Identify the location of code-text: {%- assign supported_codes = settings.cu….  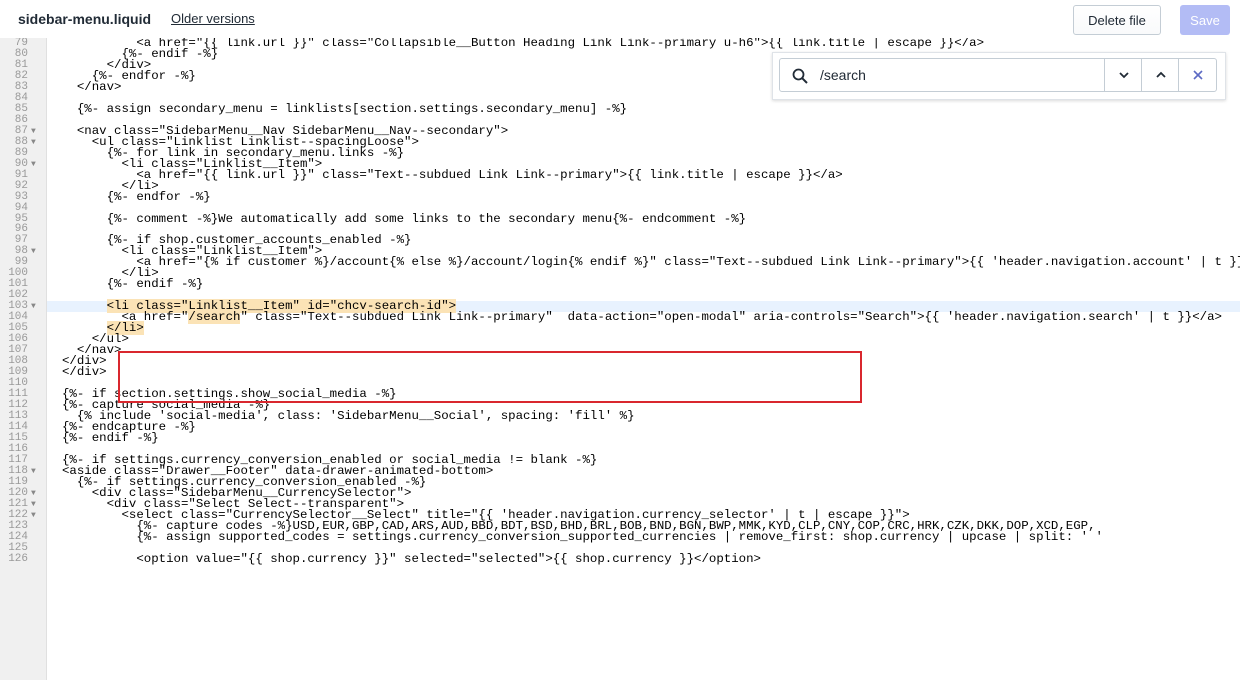
(582, 536).